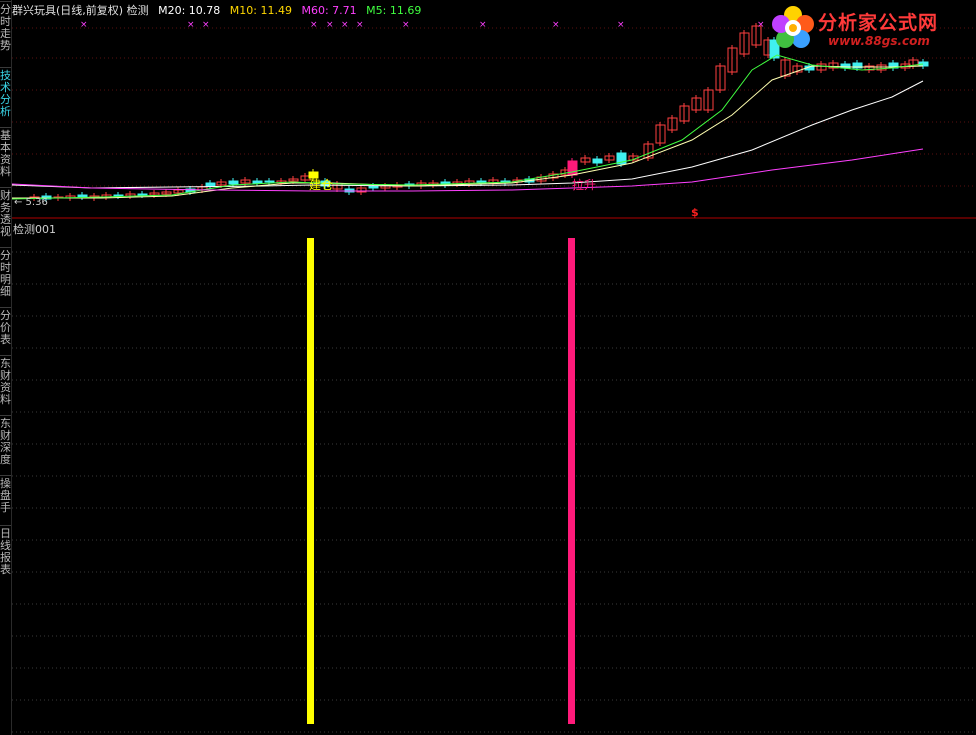 The height and width of the screenshot is (735, 976). I want to click on sidebar-tab-7: 东财深度, so click(5, 442).